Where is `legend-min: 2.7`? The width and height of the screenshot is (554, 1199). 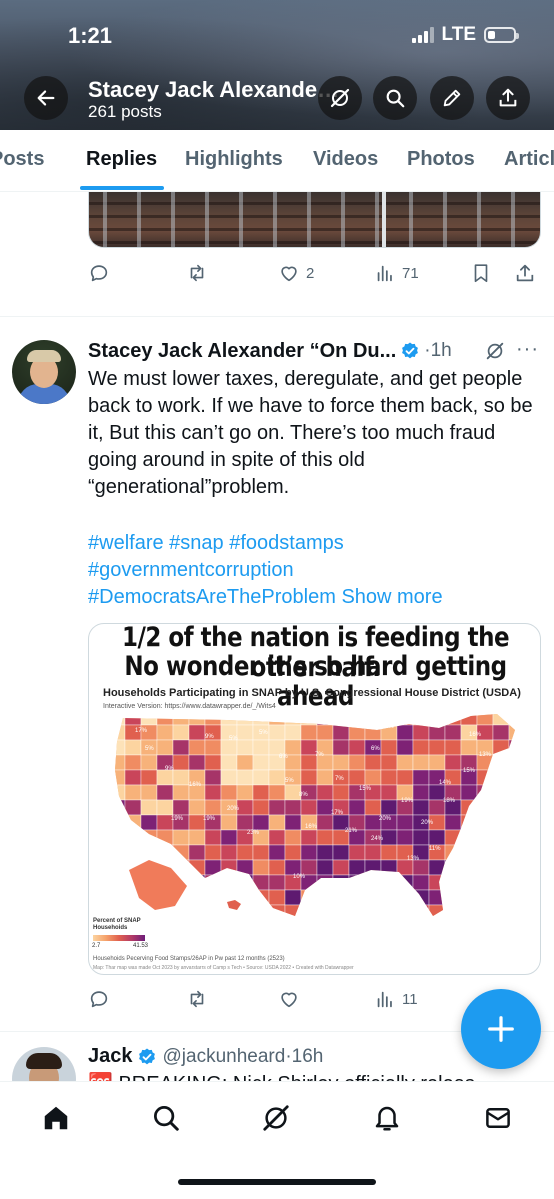
legend-min: 2.7 is located at coordinates (96, 946).